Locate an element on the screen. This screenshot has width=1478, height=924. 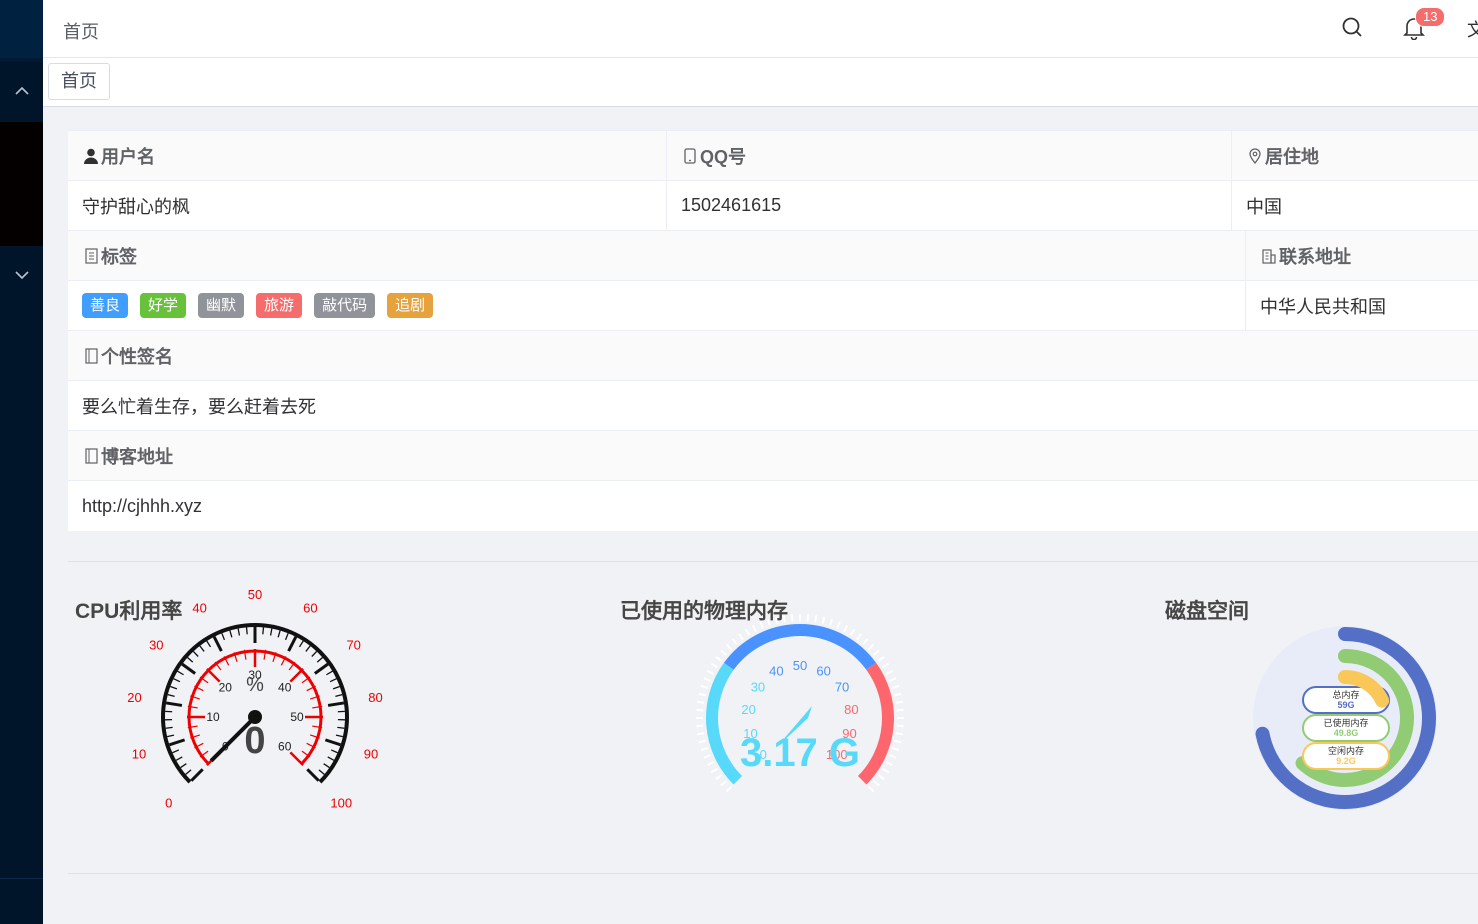
blog-label: 博客地址 is located at coordinates (137, 456).